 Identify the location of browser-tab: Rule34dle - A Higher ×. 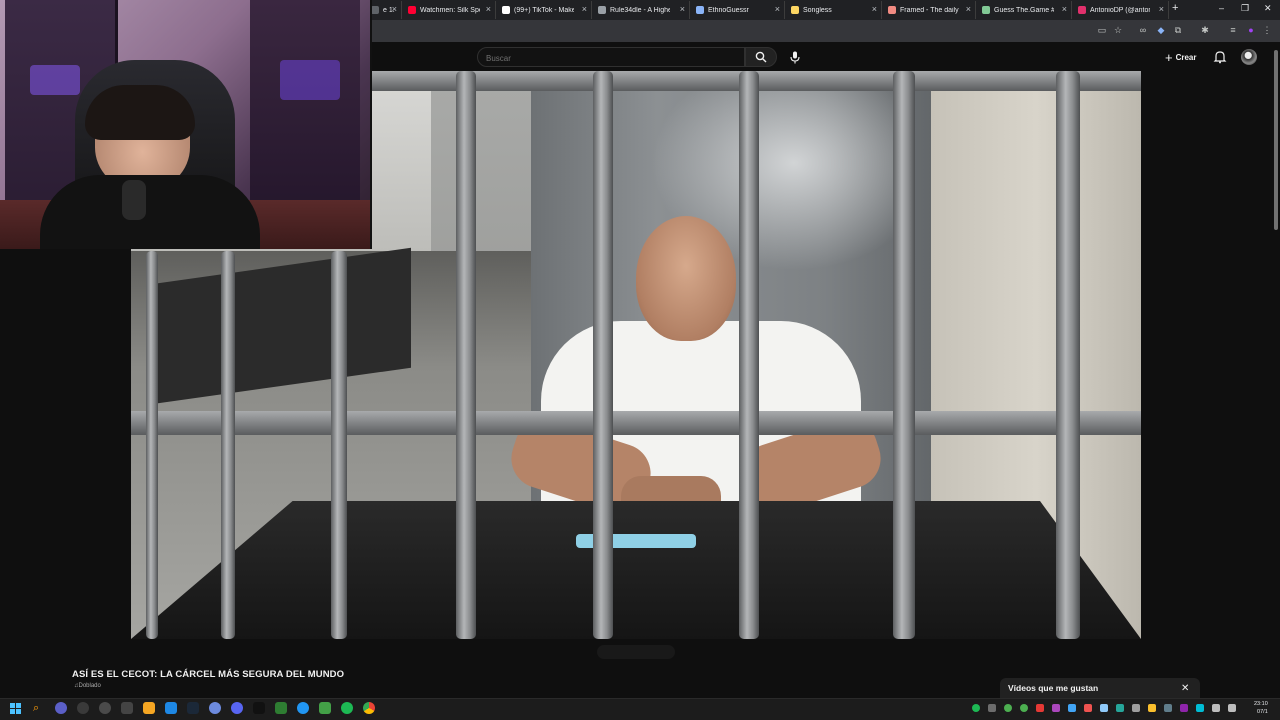
(641, 10).